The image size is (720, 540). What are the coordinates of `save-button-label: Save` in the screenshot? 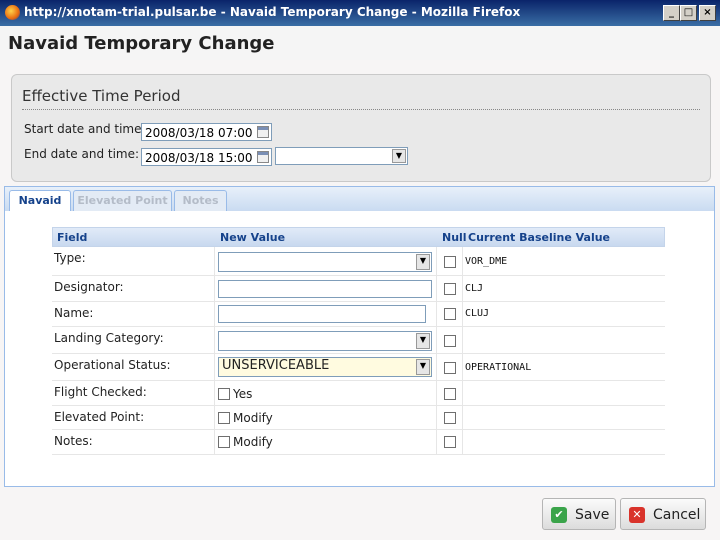 It's located at (592, 515).